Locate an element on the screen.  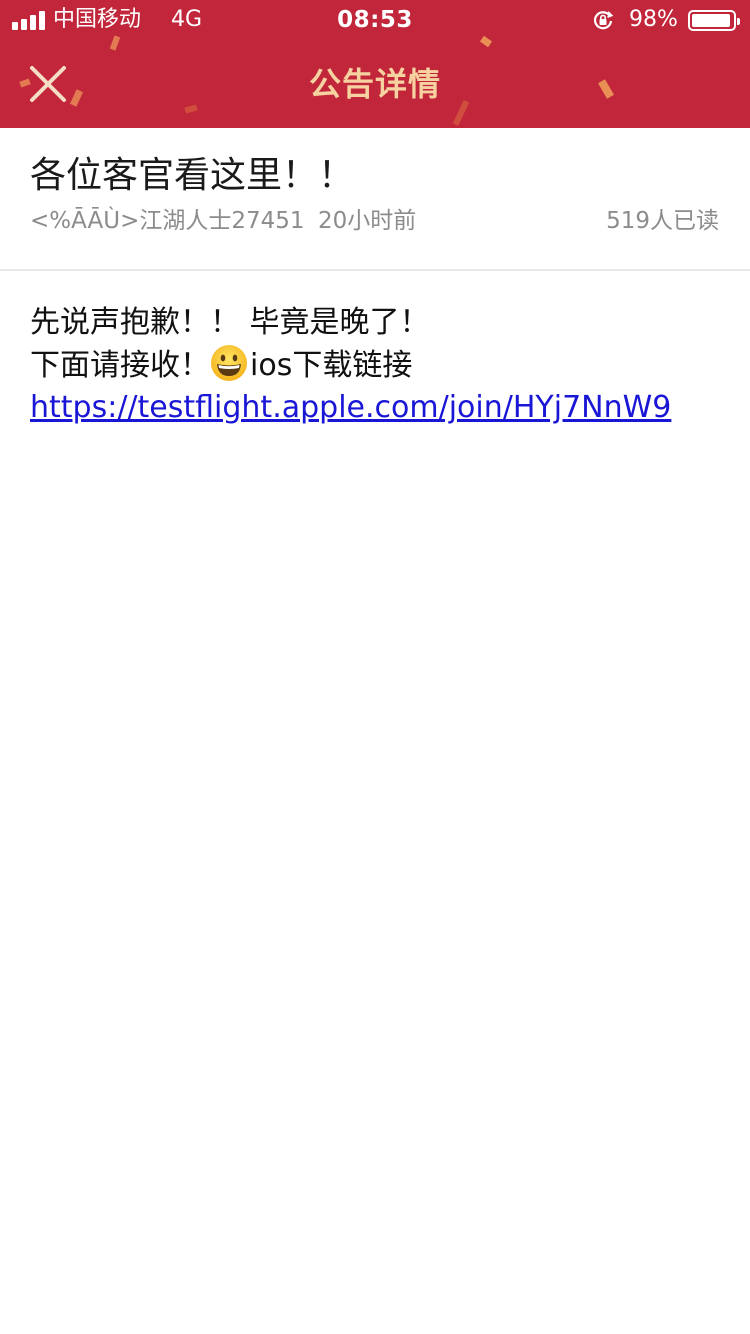
post-title: 各位客官看这里！！ is located at coordinates (192, 175).